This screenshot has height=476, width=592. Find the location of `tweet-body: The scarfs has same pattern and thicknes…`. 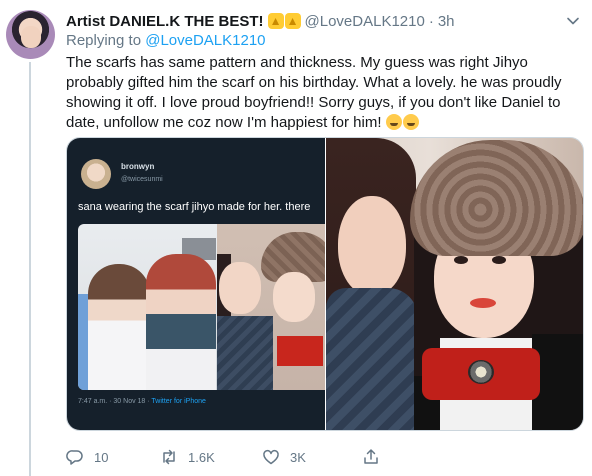

tweet-body: The scarfs has same pattern and thicknes… is located at coordinates (326, 93).